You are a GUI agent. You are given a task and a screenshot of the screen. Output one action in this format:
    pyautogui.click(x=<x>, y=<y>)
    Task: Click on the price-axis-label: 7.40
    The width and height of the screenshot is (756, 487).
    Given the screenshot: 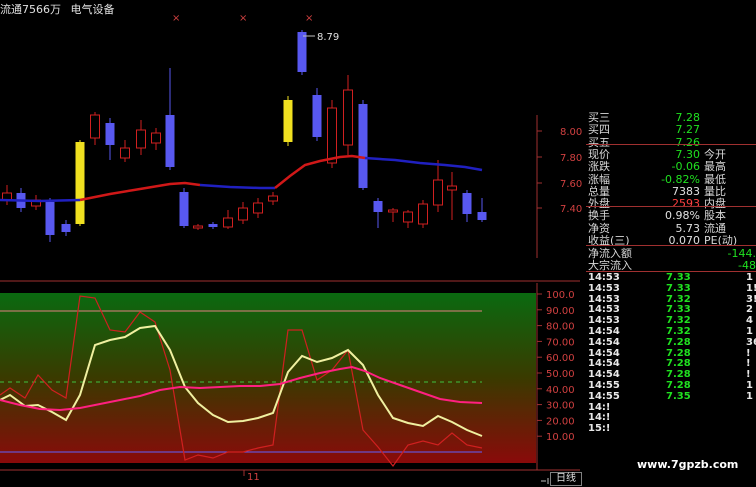 What is the action you would take?
    pyautogui.click(x=571, y=209)
    